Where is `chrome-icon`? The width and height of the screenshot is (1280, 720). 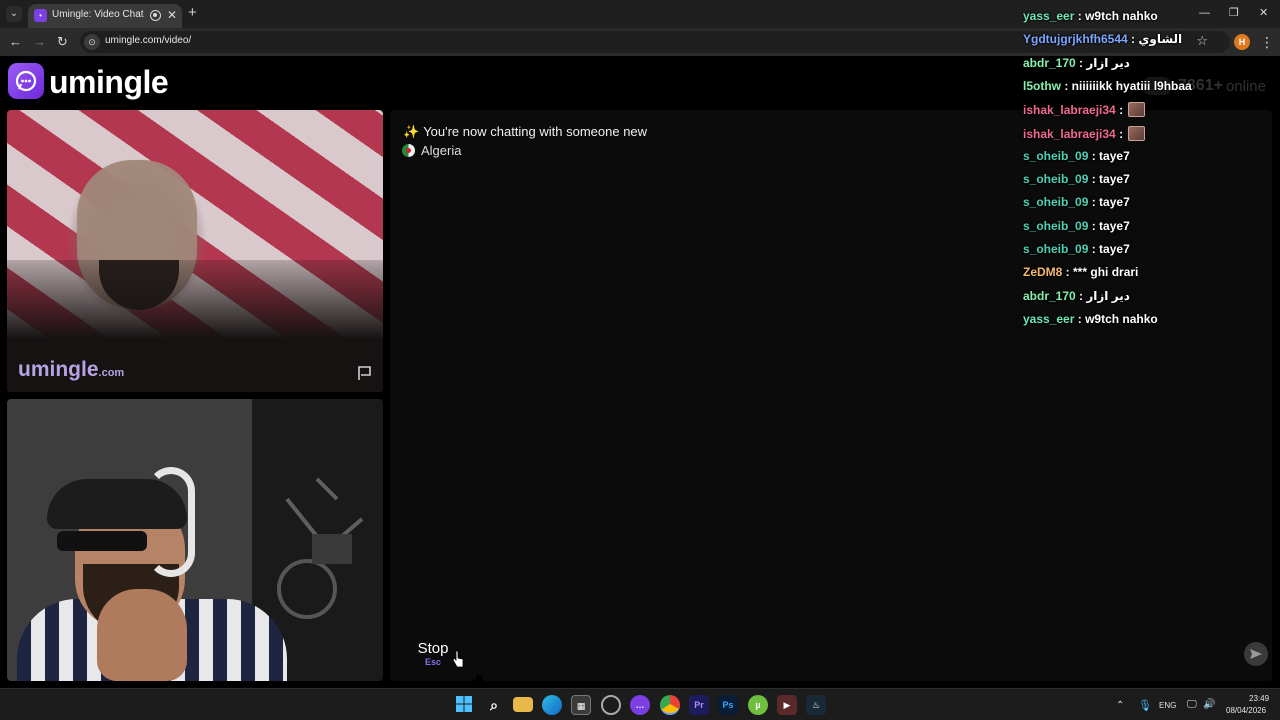 chrome-icon is located at coordinates (670, 705).